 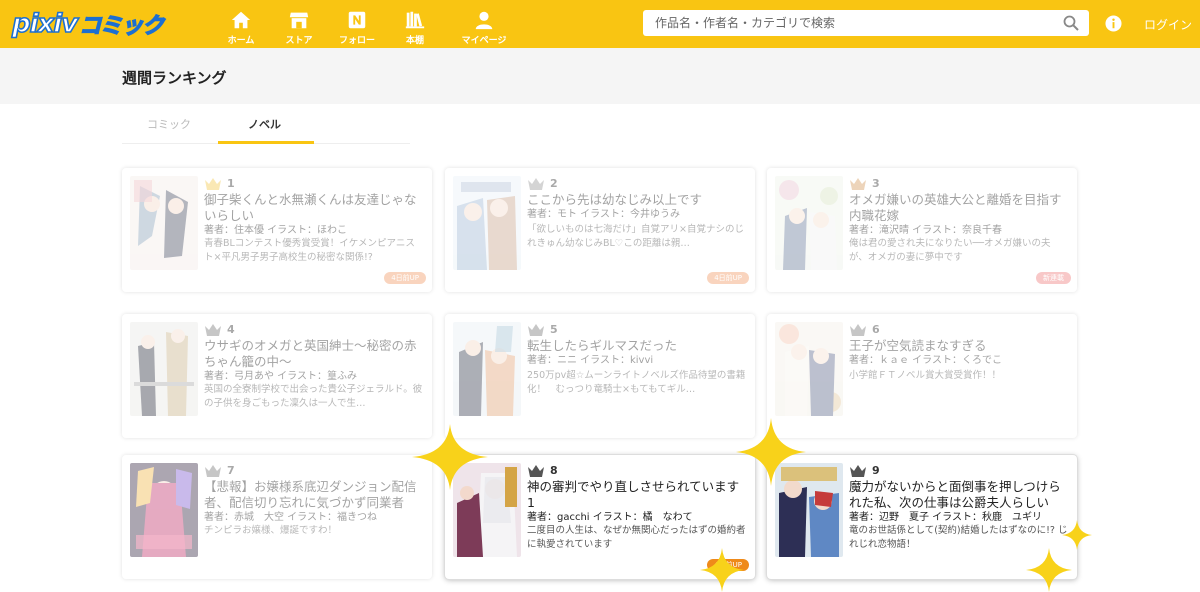 What do you see at coordinates (955, 207) in the screenshot?
I see `book-title: オメガ嫌いの英雄大公と離婚を目指す内職花嫁` at bounding box center [955, 207].